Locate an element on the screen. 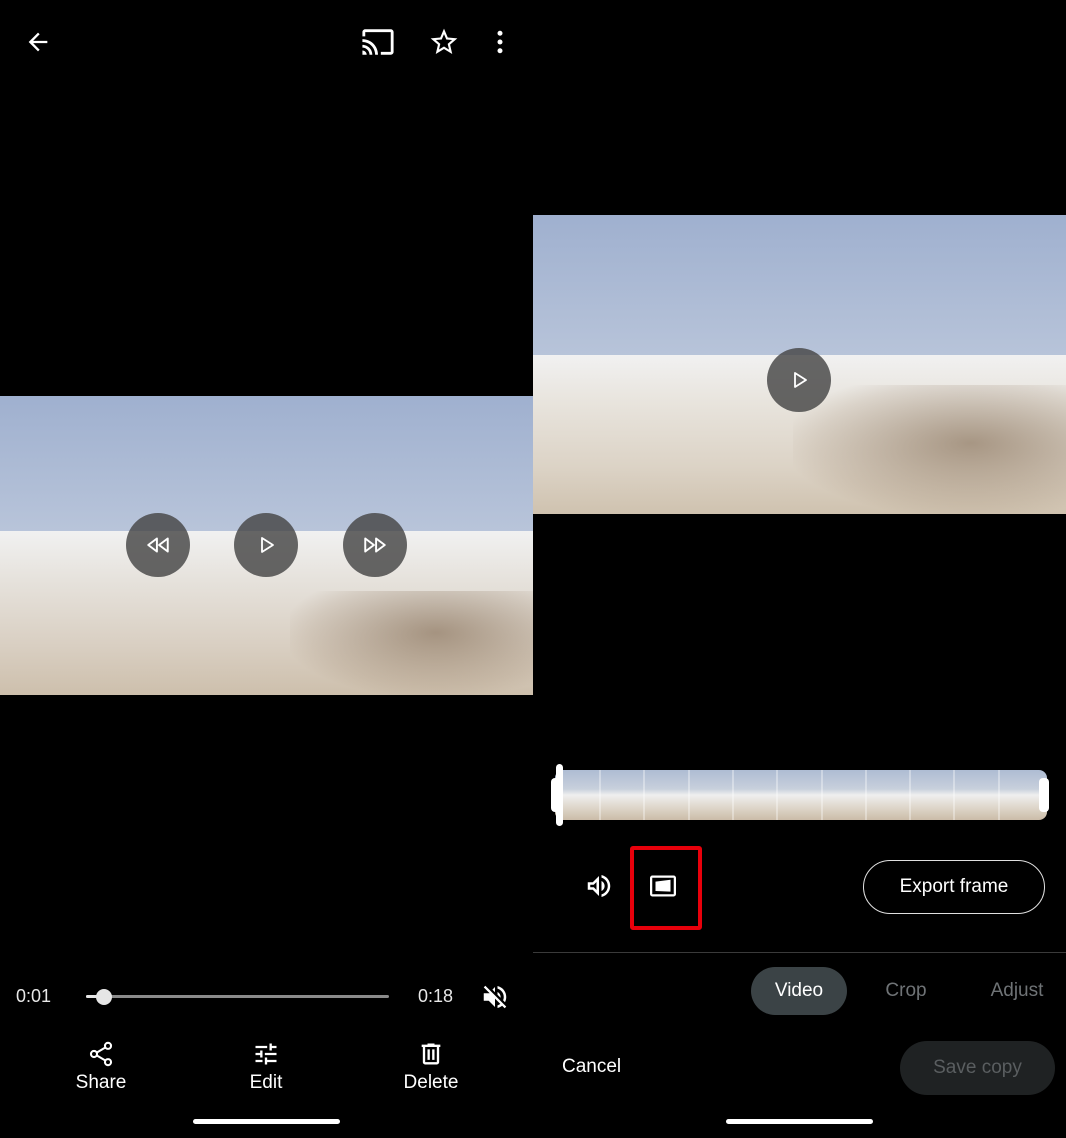  tab-crop-label: Crop is located at coordinates (906, 990).